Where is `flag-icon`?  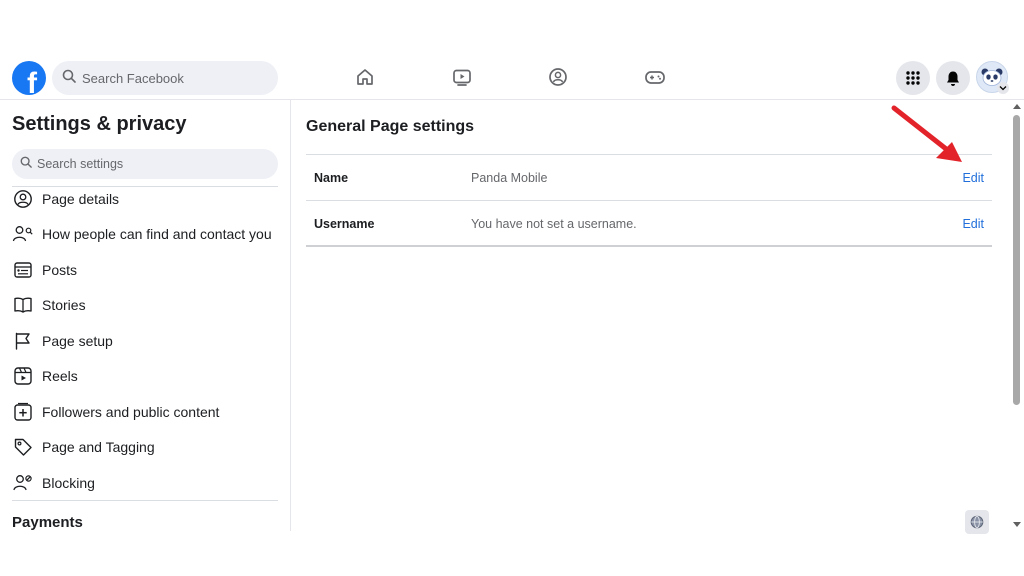 flag-icon is located at coordinates (23, 341).